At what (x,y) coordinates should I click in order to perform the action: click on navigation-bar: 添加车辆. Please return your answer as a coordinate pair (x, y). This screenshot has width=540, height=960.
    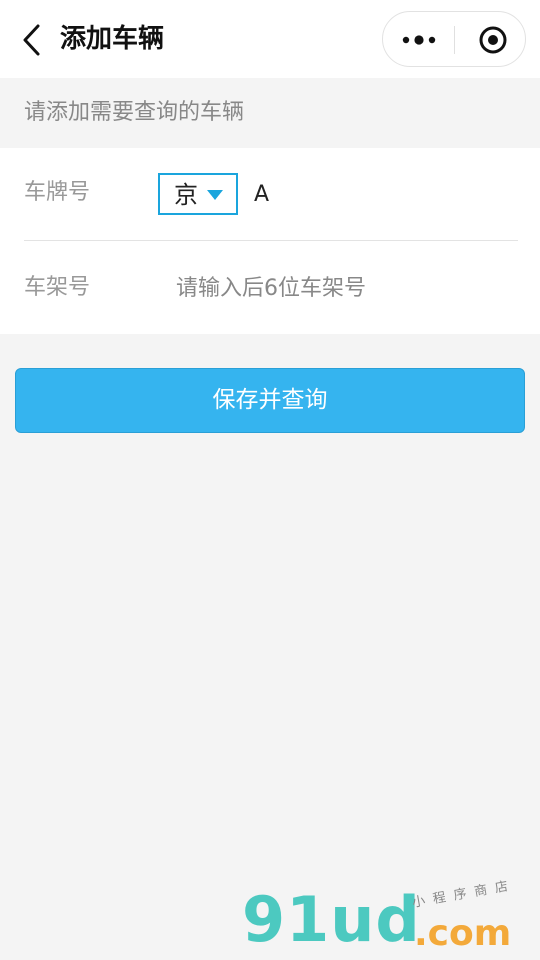
    Looking at the image, I should click on (270, 39).